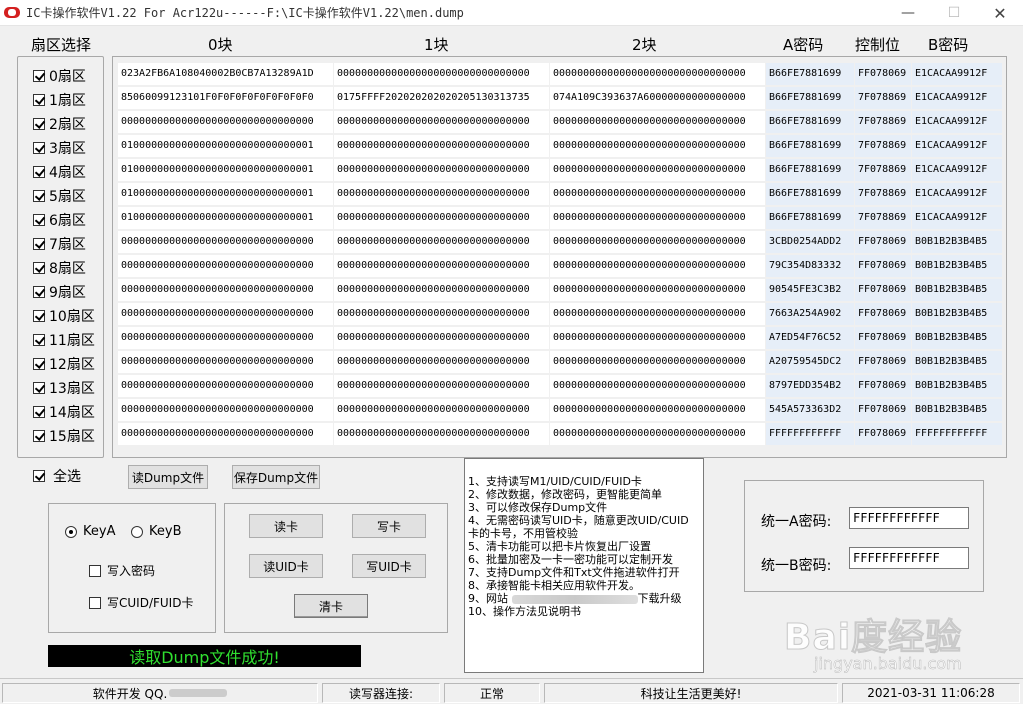 The image size is (1023, 704). I want to click on write-password-check-icon, so click(95, 570).